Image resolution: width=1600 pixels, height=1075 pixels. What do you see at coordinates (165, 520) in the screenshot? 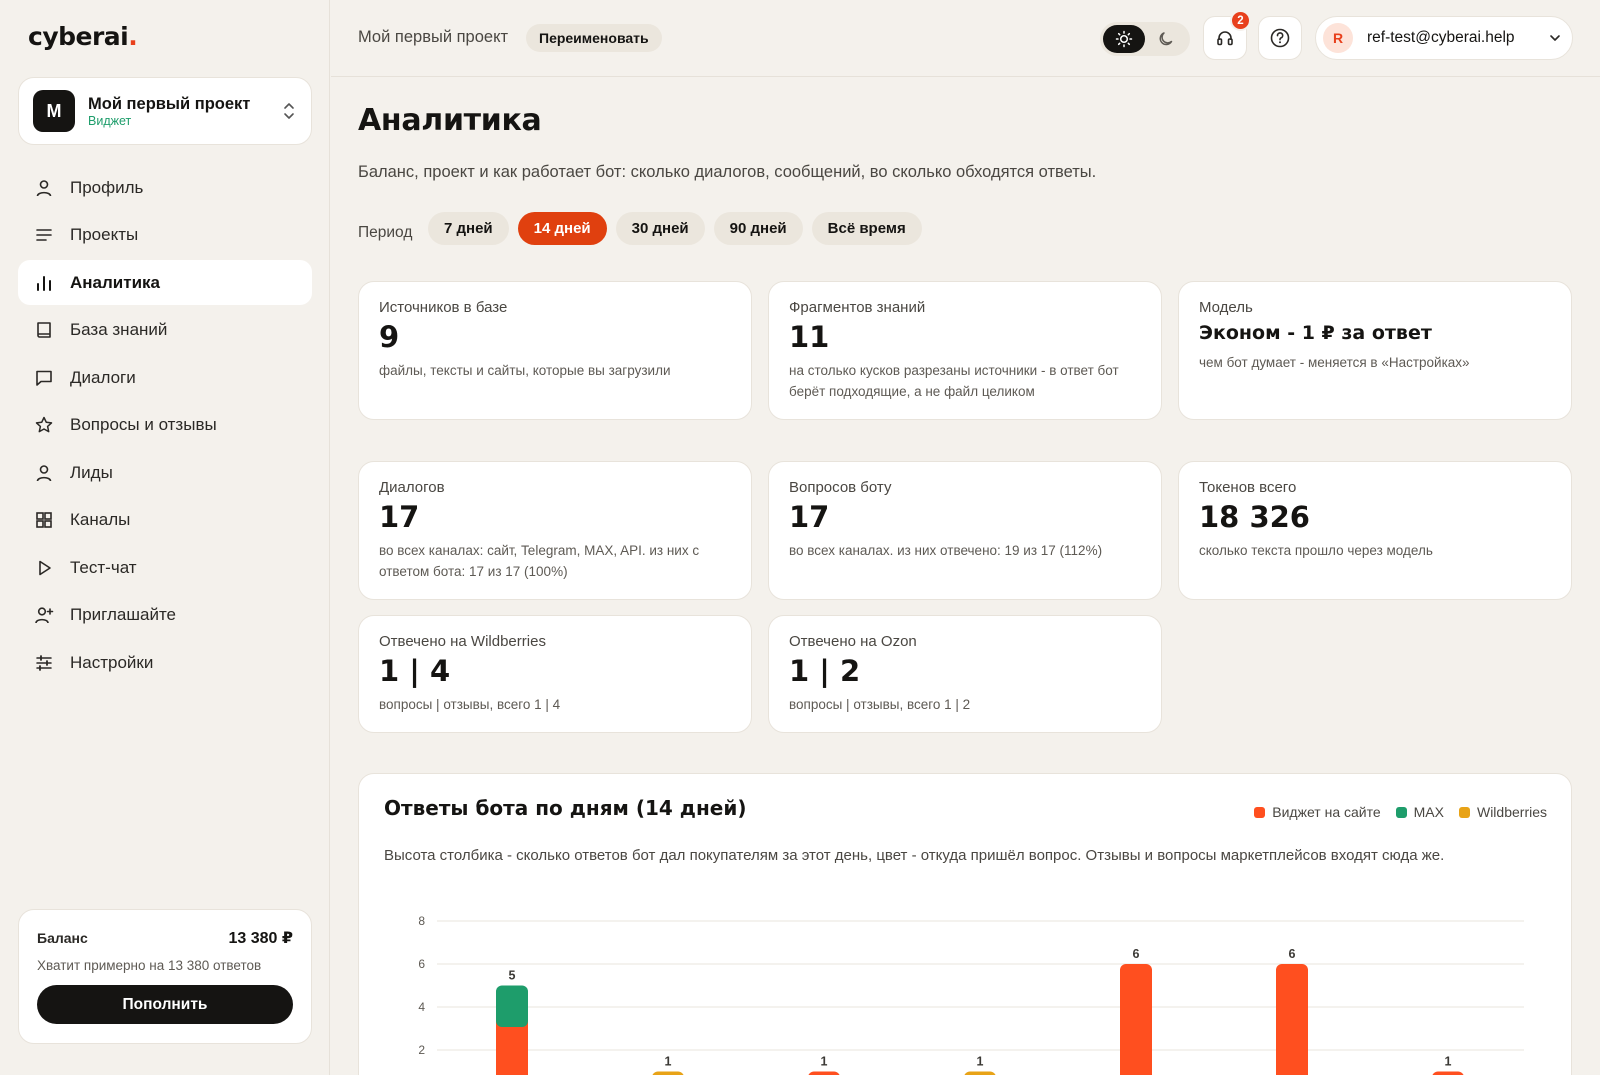
I see `sidebar-item-channels: Каналы` at bounding box center [165, 520].